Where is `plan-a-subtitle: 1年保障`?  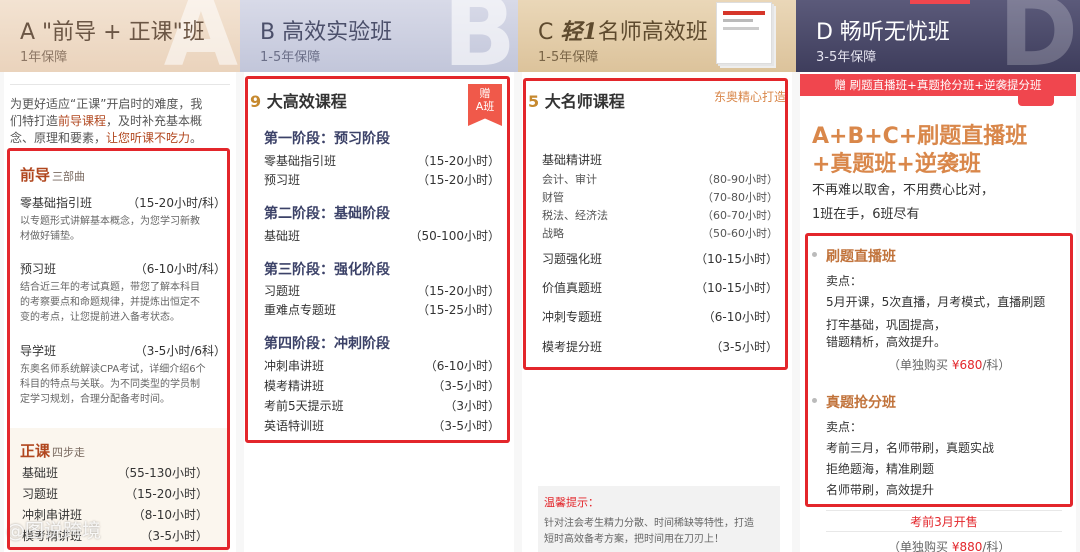 plan-a-subtitle: 1年保障 is located at coordinates (44, 57).